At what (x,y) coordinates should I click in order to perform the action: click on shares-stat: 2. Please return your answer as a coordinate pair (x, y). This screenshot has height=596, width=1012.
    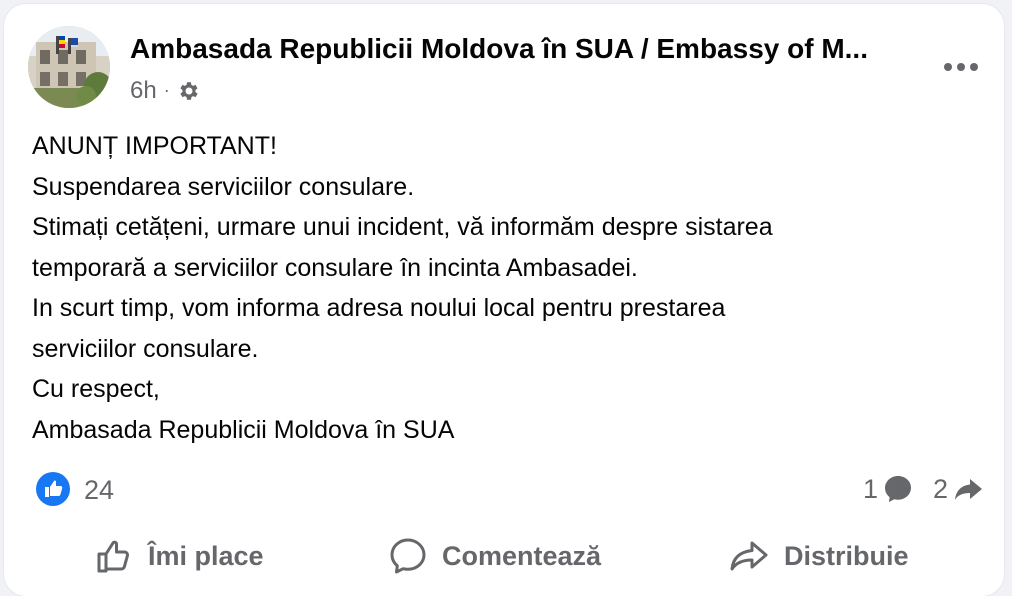
    Looking at the image, I should click on (958, 489).